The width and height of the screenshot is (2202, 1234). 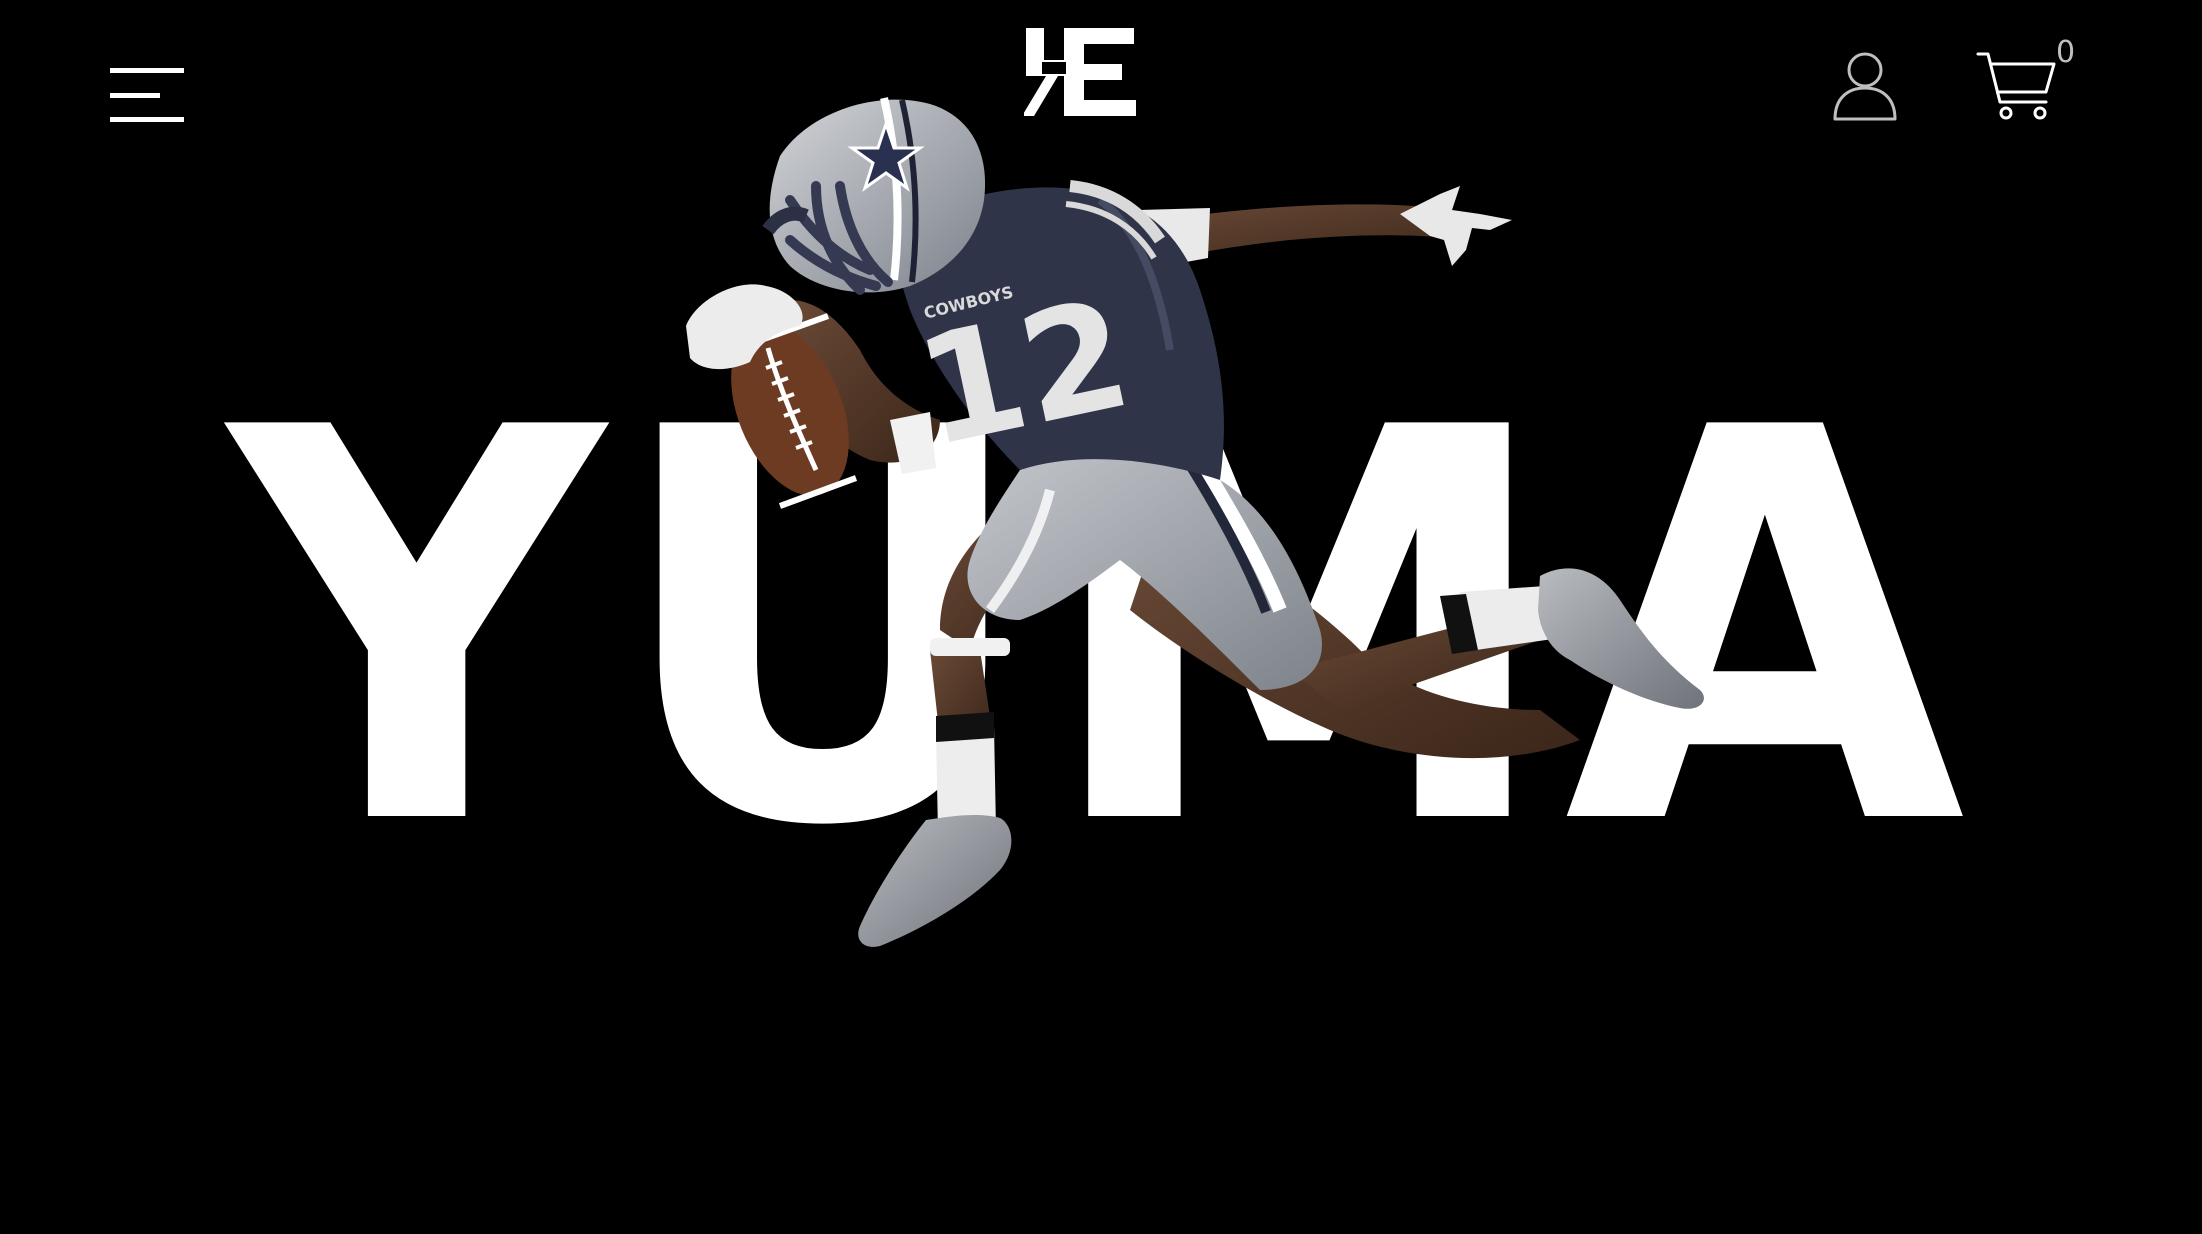 I want to click on menu-line-middle, so click(x=135, y=95).